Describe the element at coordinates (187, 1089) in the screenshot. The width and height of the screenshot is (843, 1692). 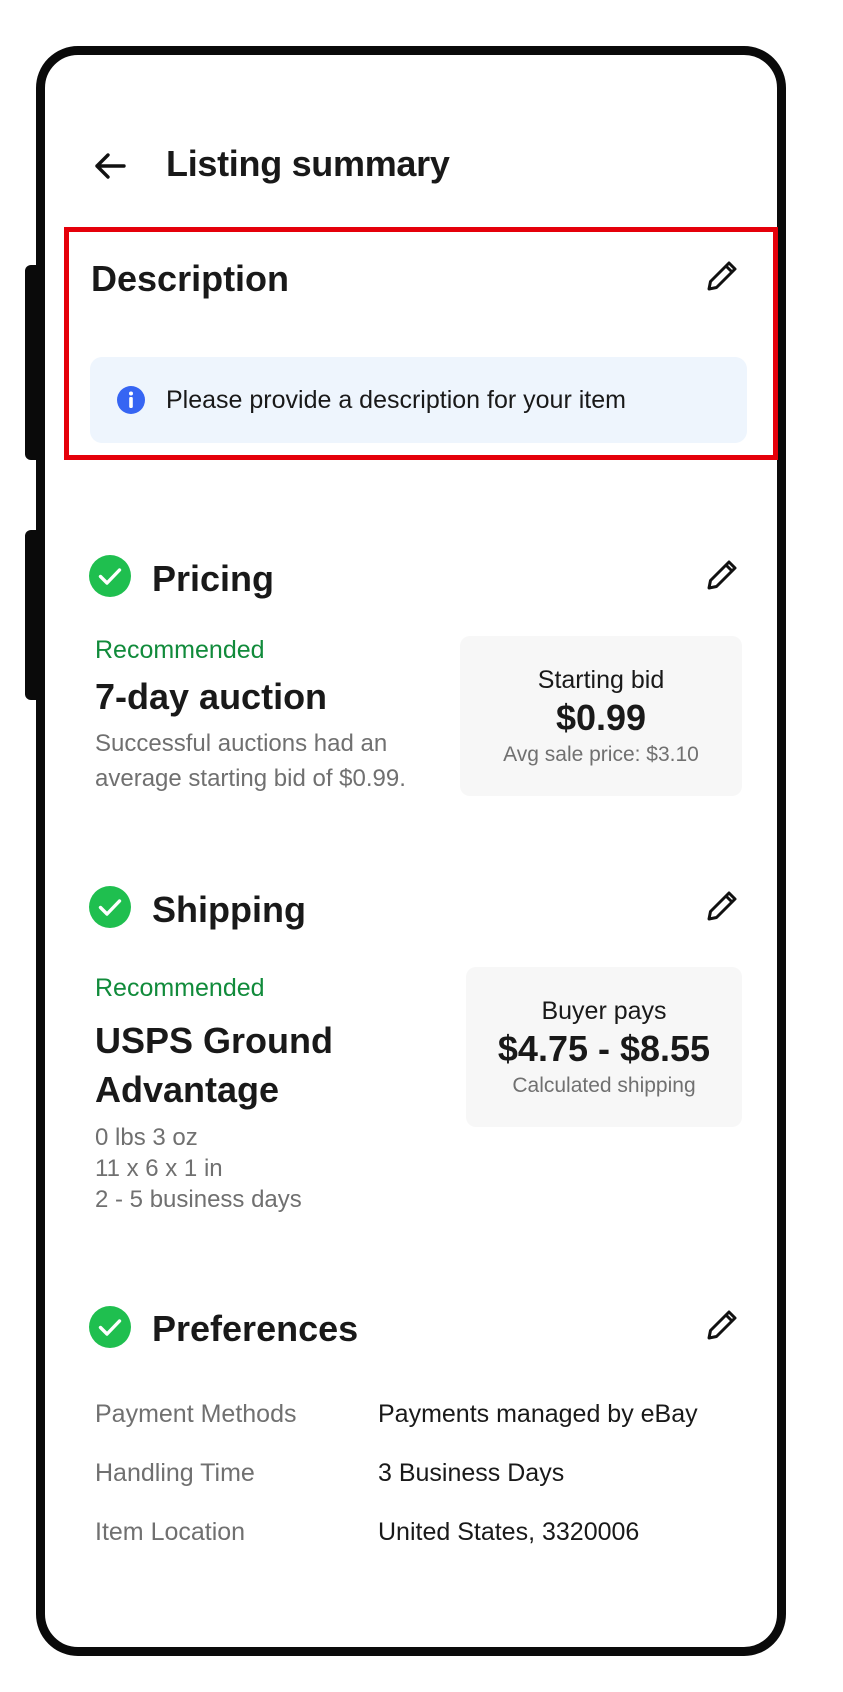
I see `shipping-service-line2: Advantage` at that location.